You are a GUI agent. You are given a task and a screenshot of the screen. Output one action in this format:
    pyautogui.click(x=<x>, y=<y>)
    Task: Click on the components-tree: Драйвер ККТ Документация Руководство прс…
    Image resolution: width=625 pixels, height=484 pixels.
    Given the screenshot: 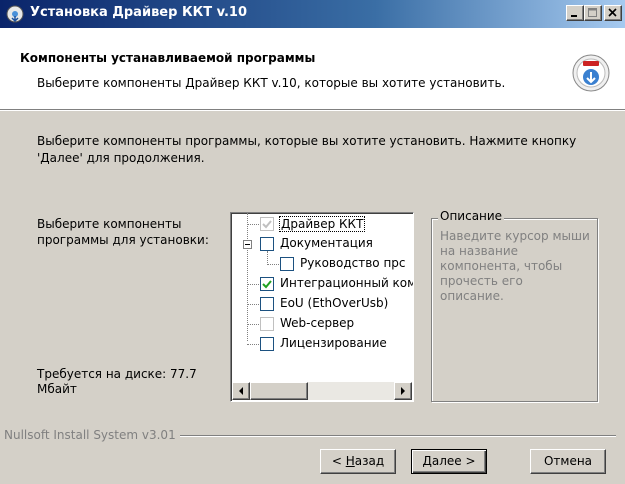 What is the action you would take?
    pyautogui.click(x=322, y=307)
    